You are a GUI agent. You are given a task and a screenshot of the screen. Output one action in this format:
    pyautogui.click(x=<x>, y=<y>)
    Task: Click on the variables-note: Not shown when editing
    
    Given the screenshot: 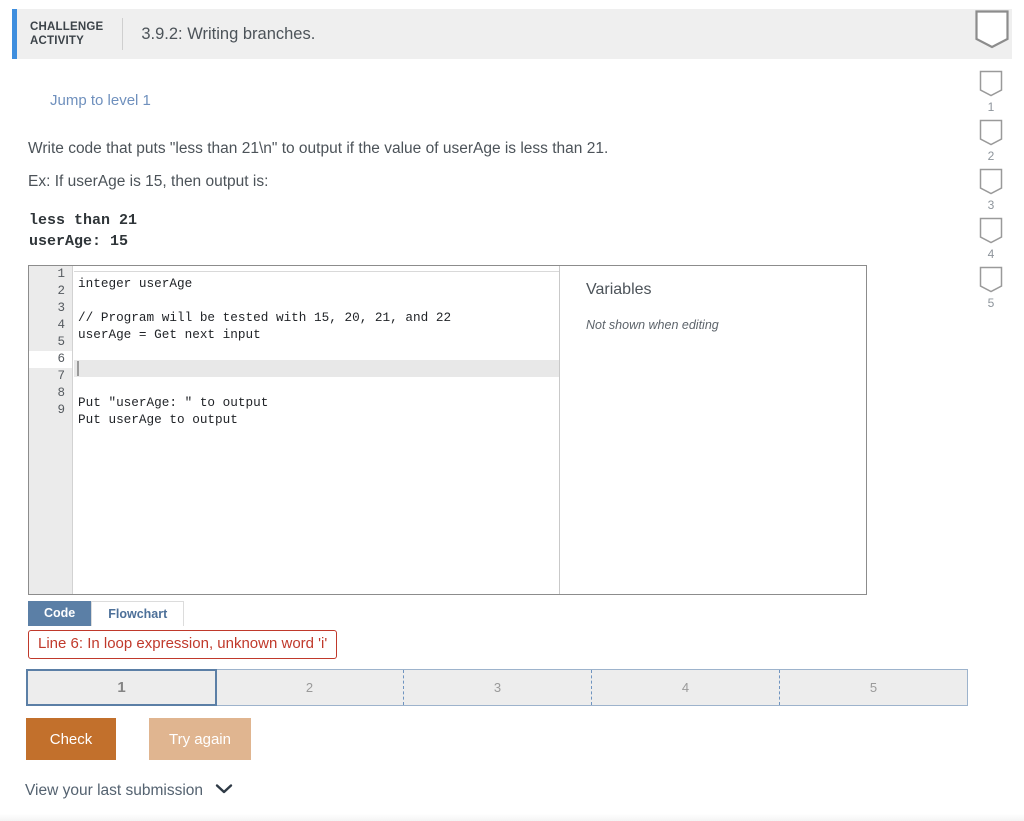 What is the action you would take?
    pyautogui.click(x=652, y=325)
    